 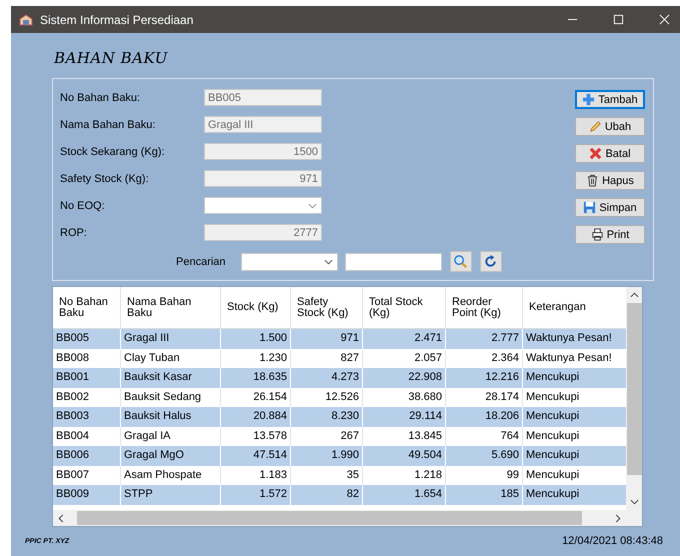 I want to click on field-label: No Bahan Baku:, so click(x=101, y=98).